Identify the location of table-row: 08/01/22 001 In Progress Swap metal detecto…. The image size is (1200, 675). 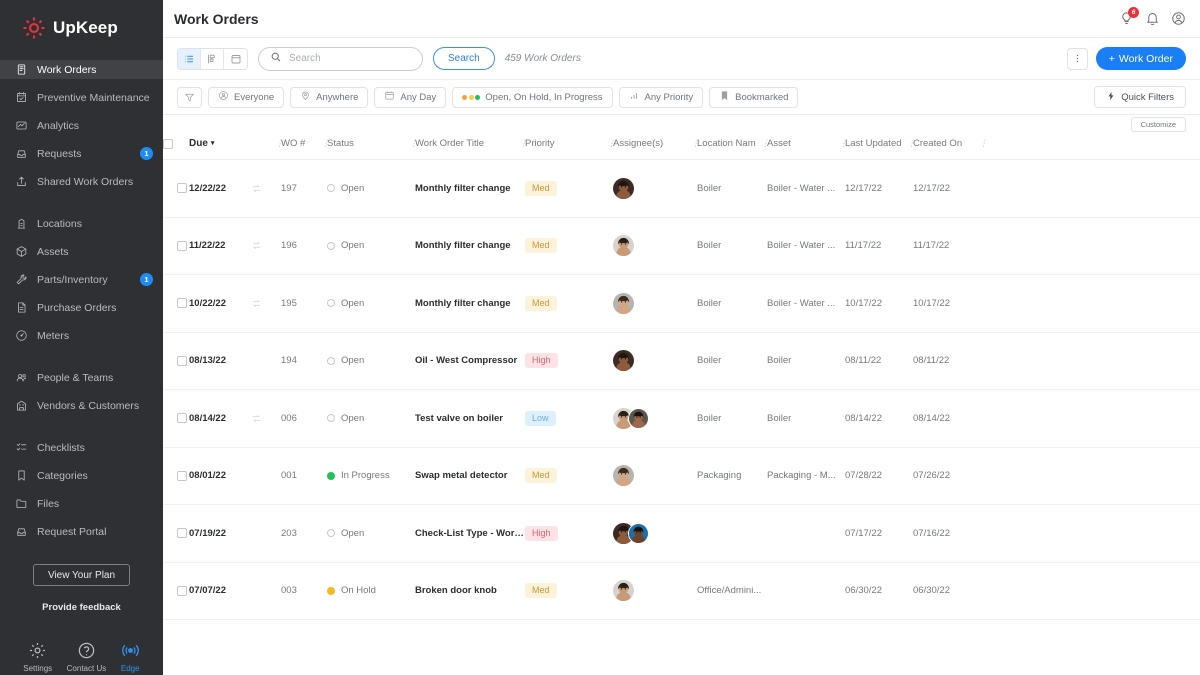
(681, 476).